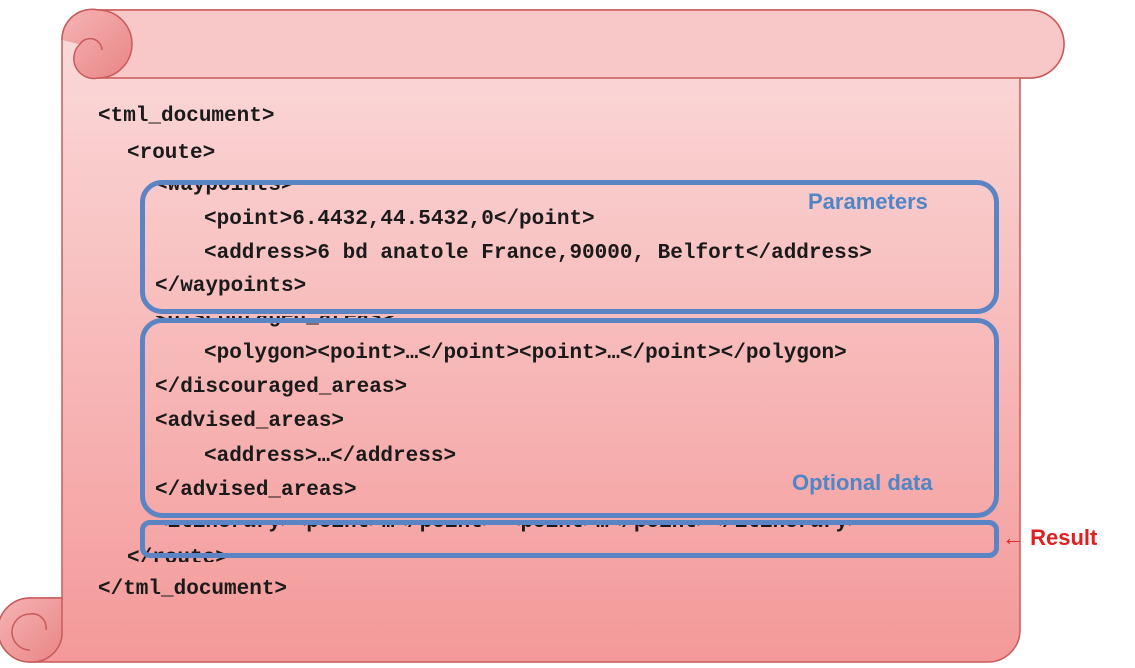  Describe the element at coordinates (31, 630) in the screenshot. I see `scroll-bottom-curl` at that location.